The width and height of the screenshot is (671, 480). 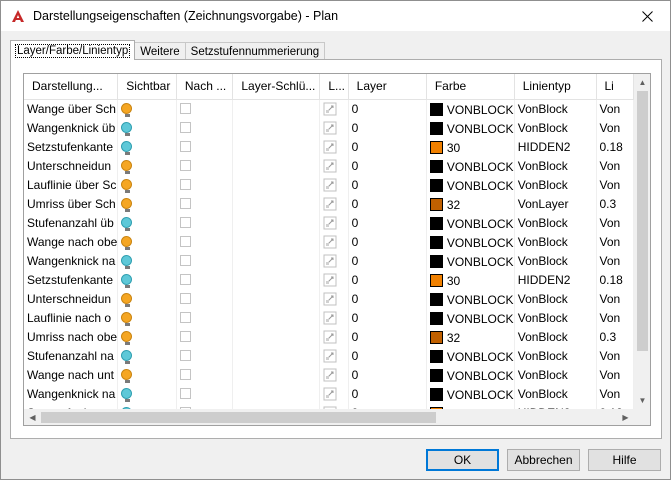 I want to click on table-row: Wange nach obe 0 VONBLOCK VonBlock Von, so click(x=329, y=241).